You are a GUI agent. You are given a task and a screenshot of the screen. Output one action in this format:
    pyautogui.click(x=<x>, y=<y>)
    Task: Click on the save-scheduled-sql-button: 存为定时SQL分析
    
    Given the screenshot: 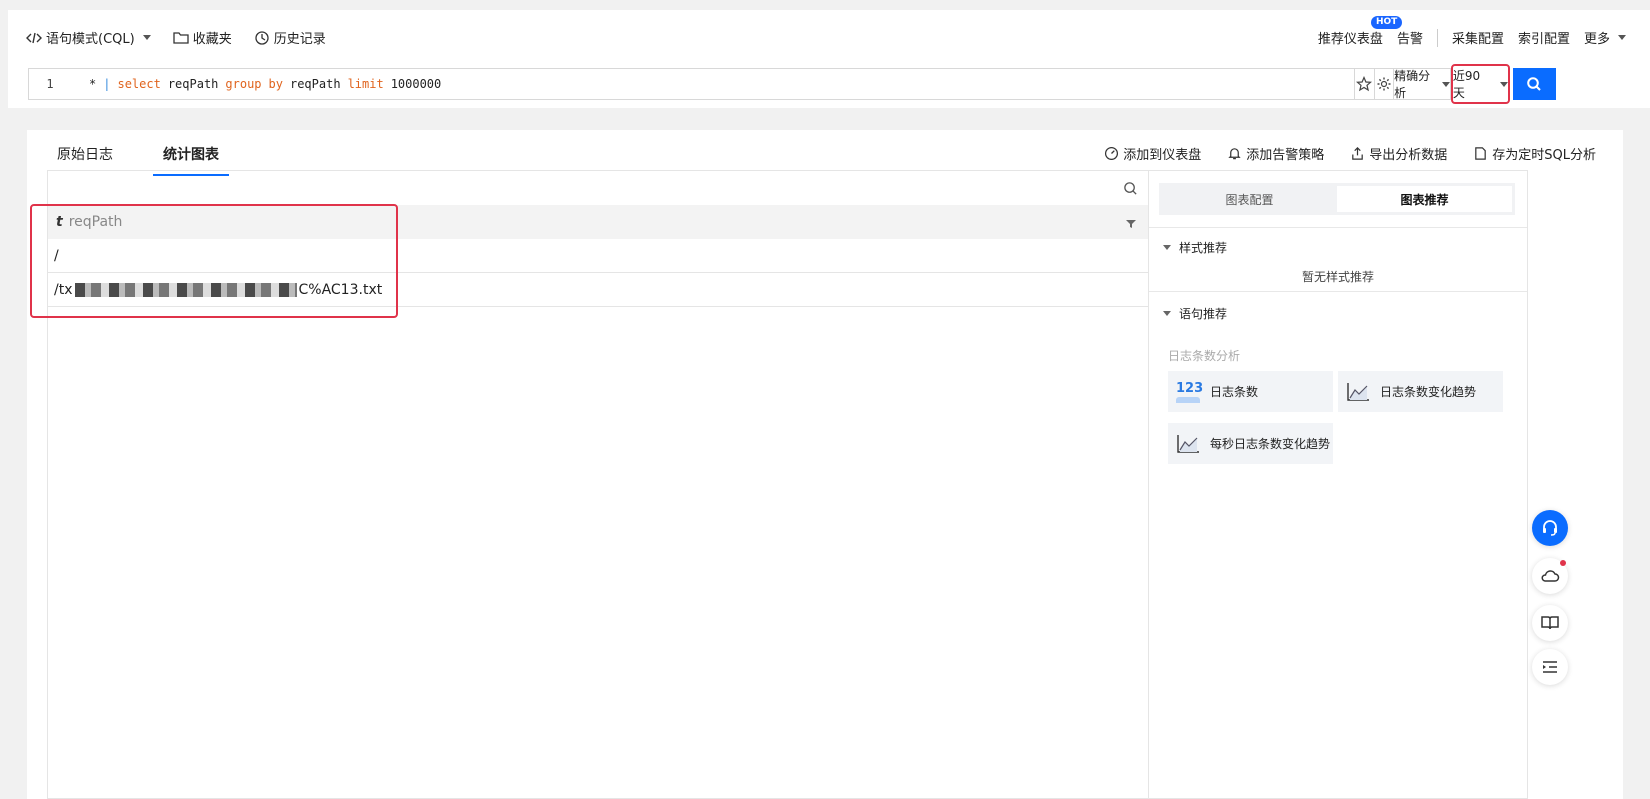 What is the action you would take?
    pyautogui.click(x=1534, y=153)
    